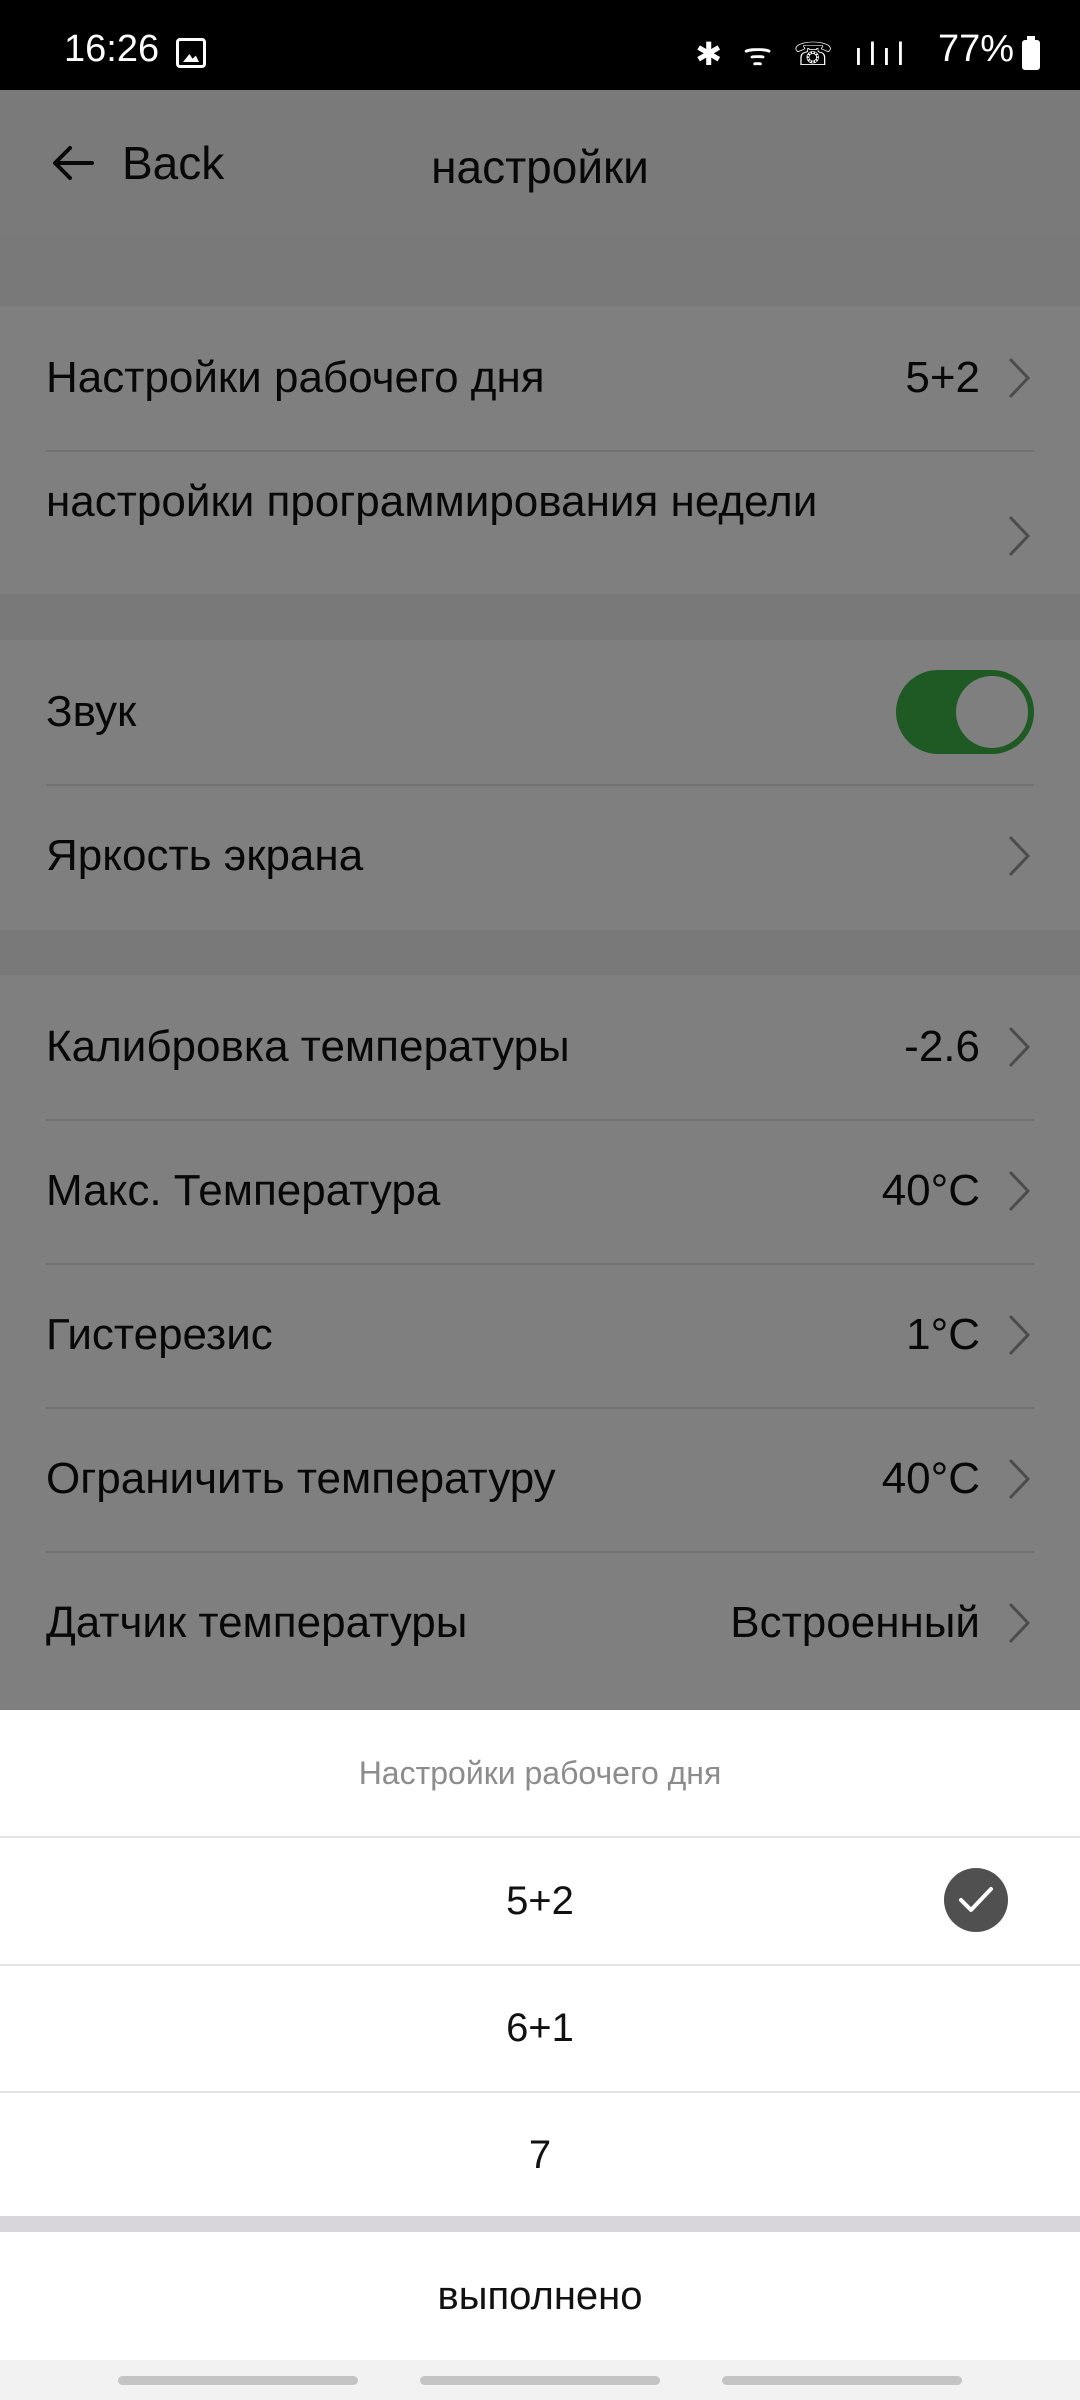 The height and width of the screenshot is (2400, 1080). I want to click on sheet-divider, so click(540, 2224).